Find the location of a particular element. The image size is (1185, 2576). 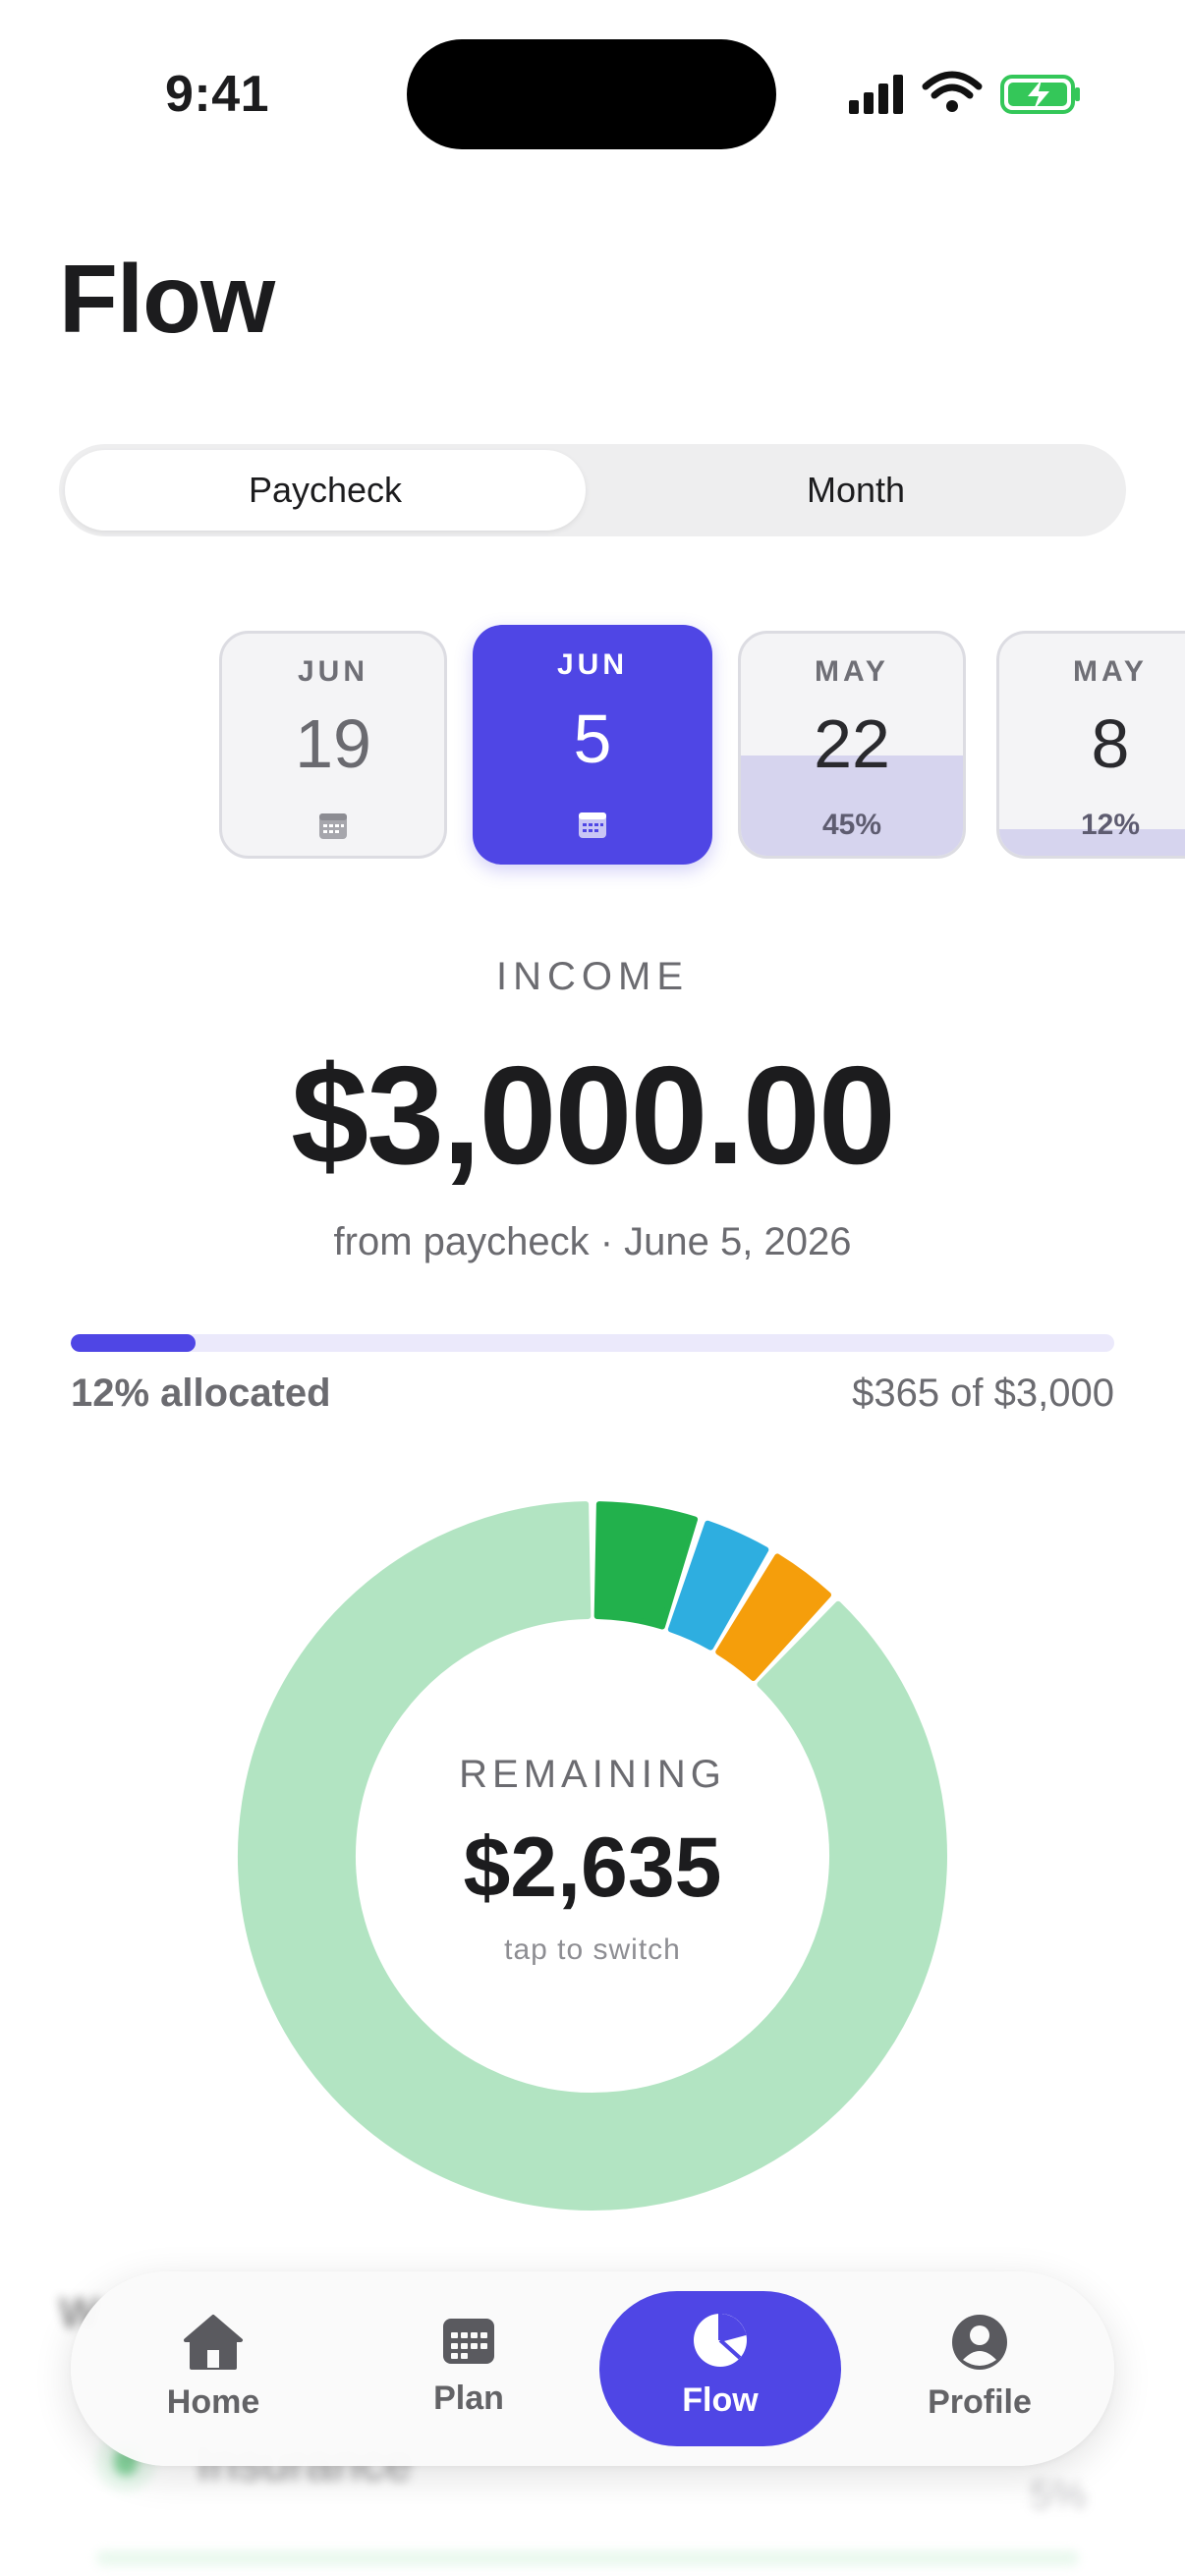

tab-flow: Flow is located at coordinates (720, 2368).